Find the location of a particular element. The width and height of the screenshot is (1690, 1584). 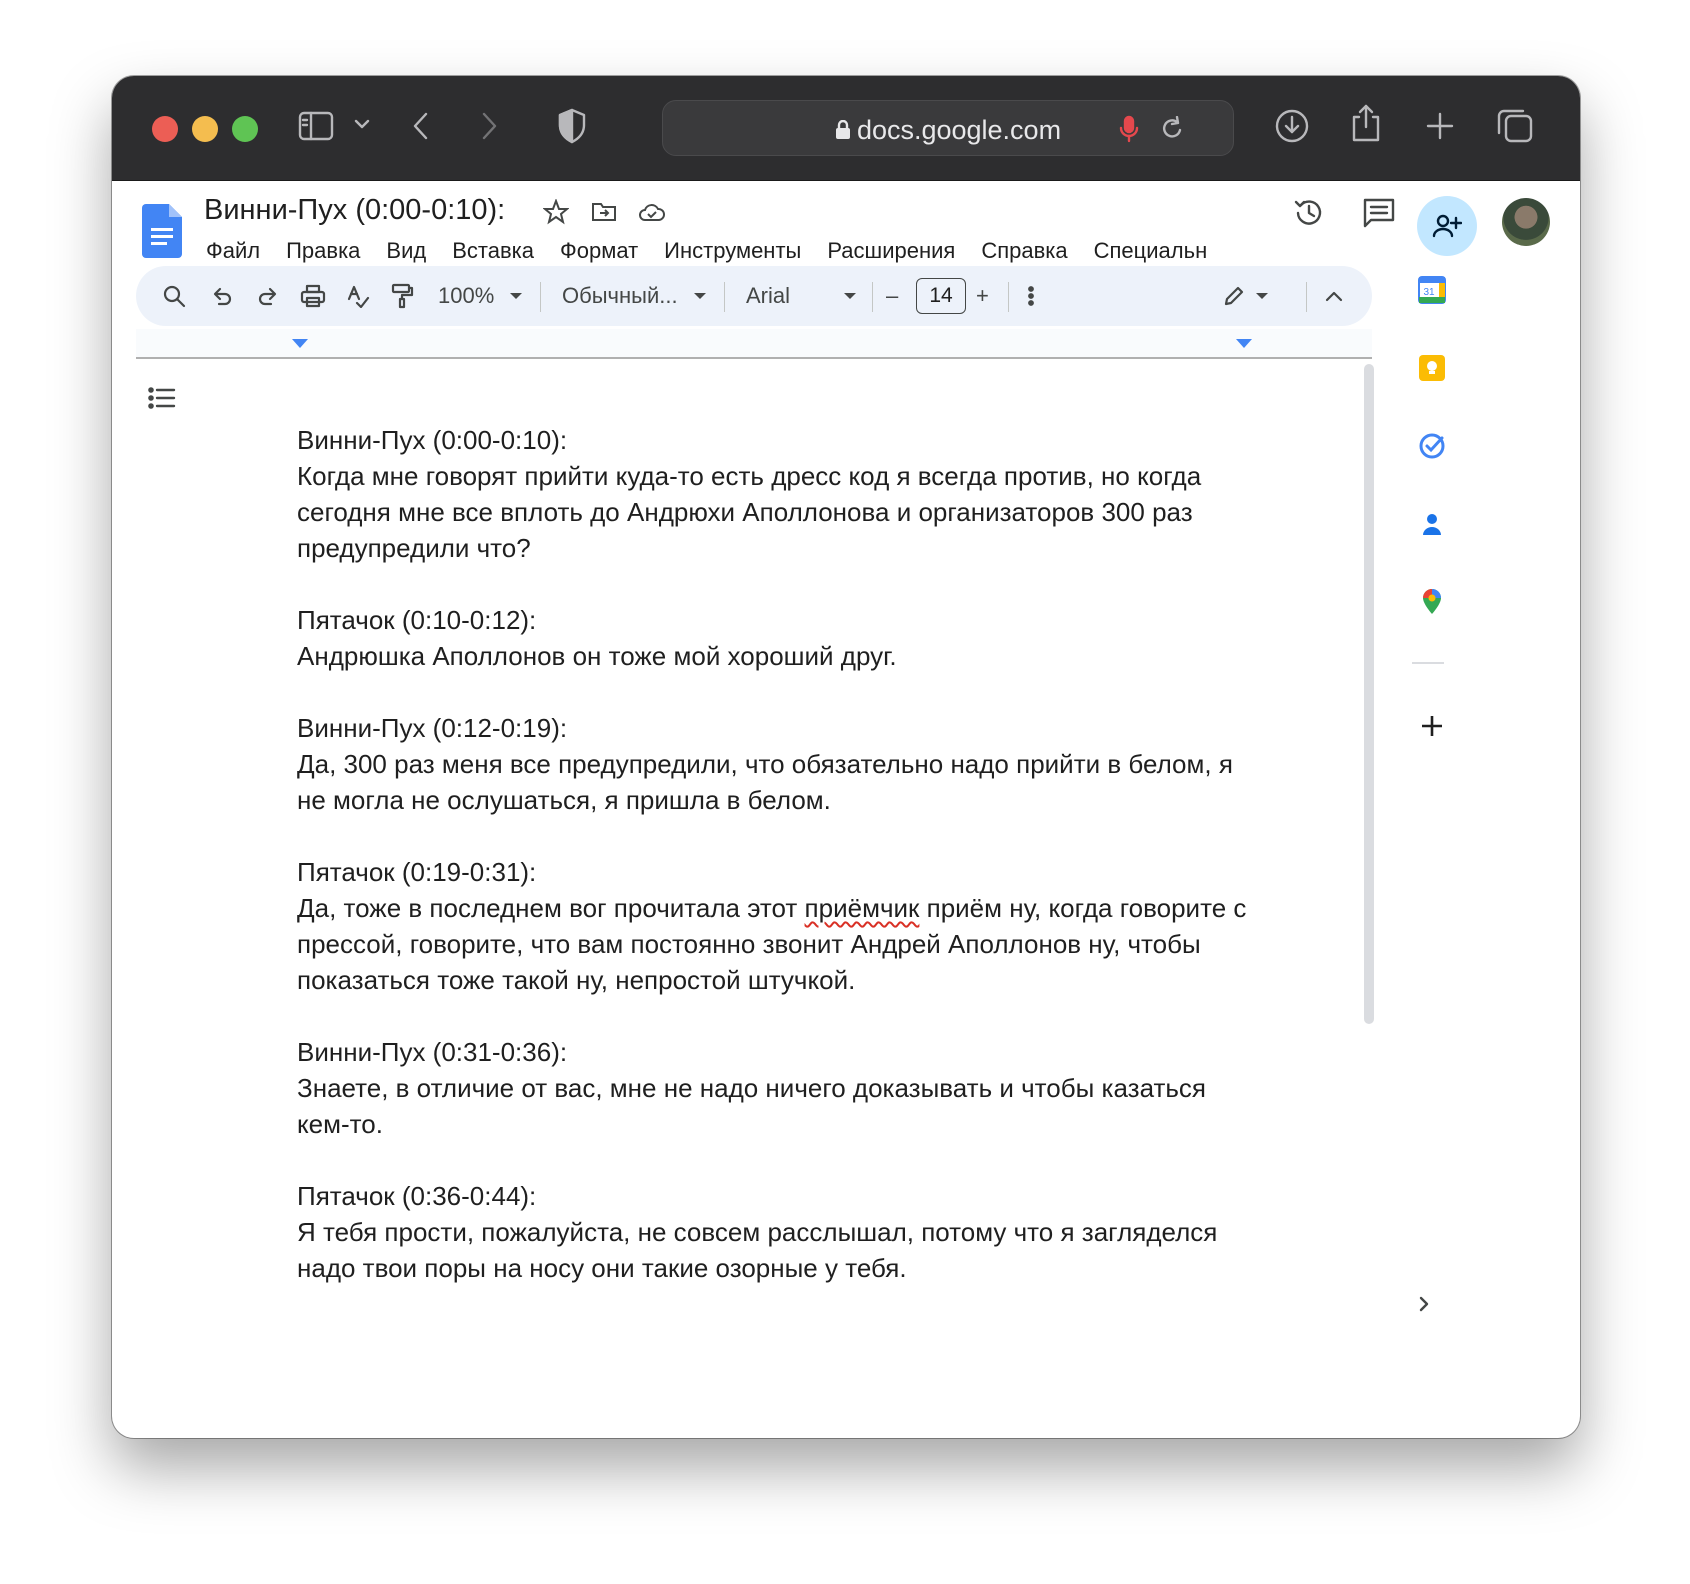

contacts-icon is located at coordinates (1432, 524).